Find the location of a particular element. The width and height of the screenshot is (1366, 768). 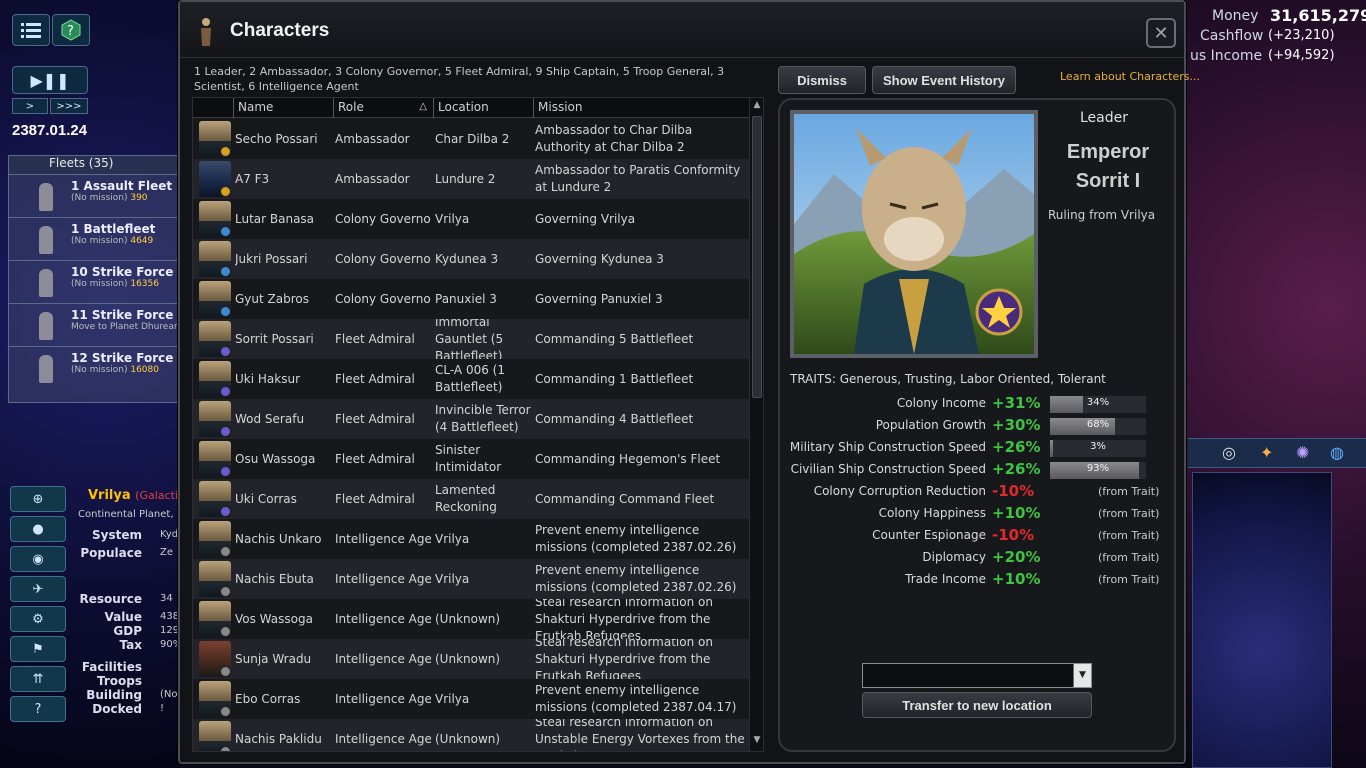

character-mission-cell: Governing Kydunea 3 is located at coordinates (599, 258).